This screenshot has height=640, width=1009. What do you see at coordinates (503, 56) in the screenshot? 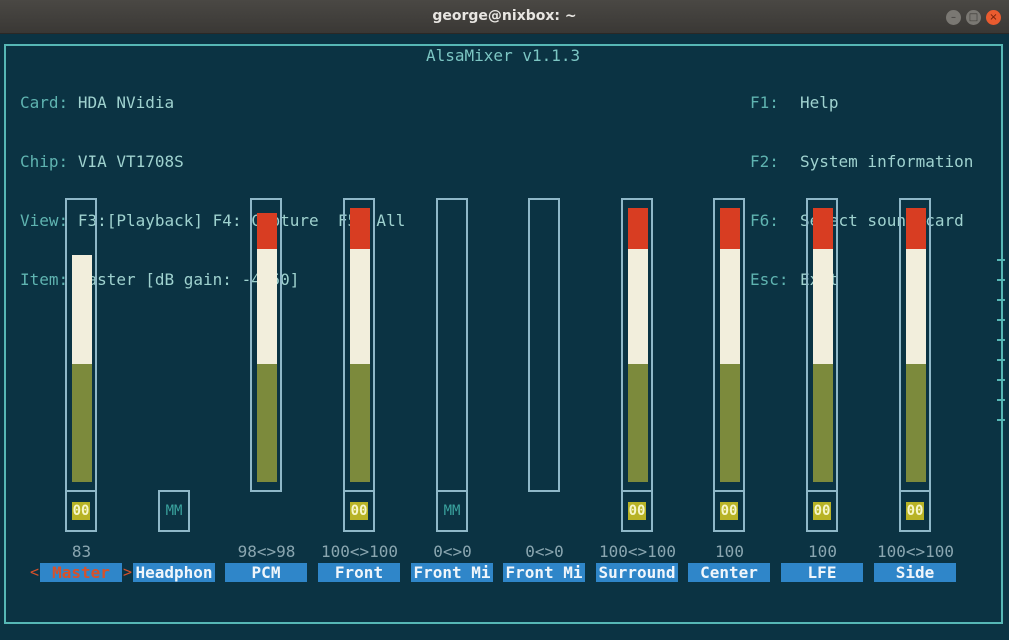
I see `app-title: AlsaMixer v1.1.3` at bounding box center [503, 56].